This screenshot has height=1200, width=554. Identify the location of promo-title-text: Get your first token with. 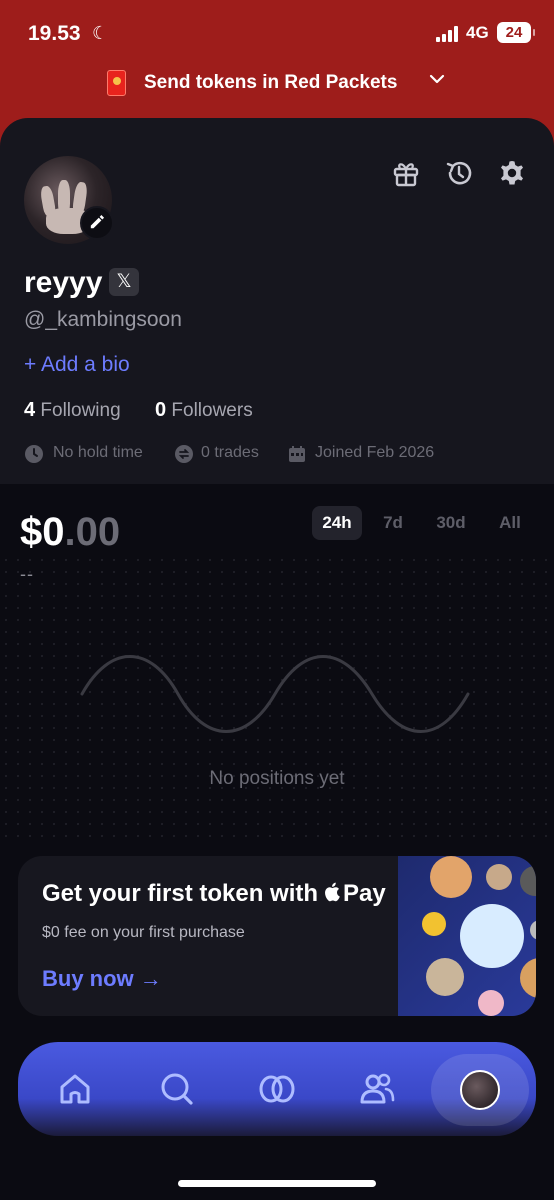
(180, 893).